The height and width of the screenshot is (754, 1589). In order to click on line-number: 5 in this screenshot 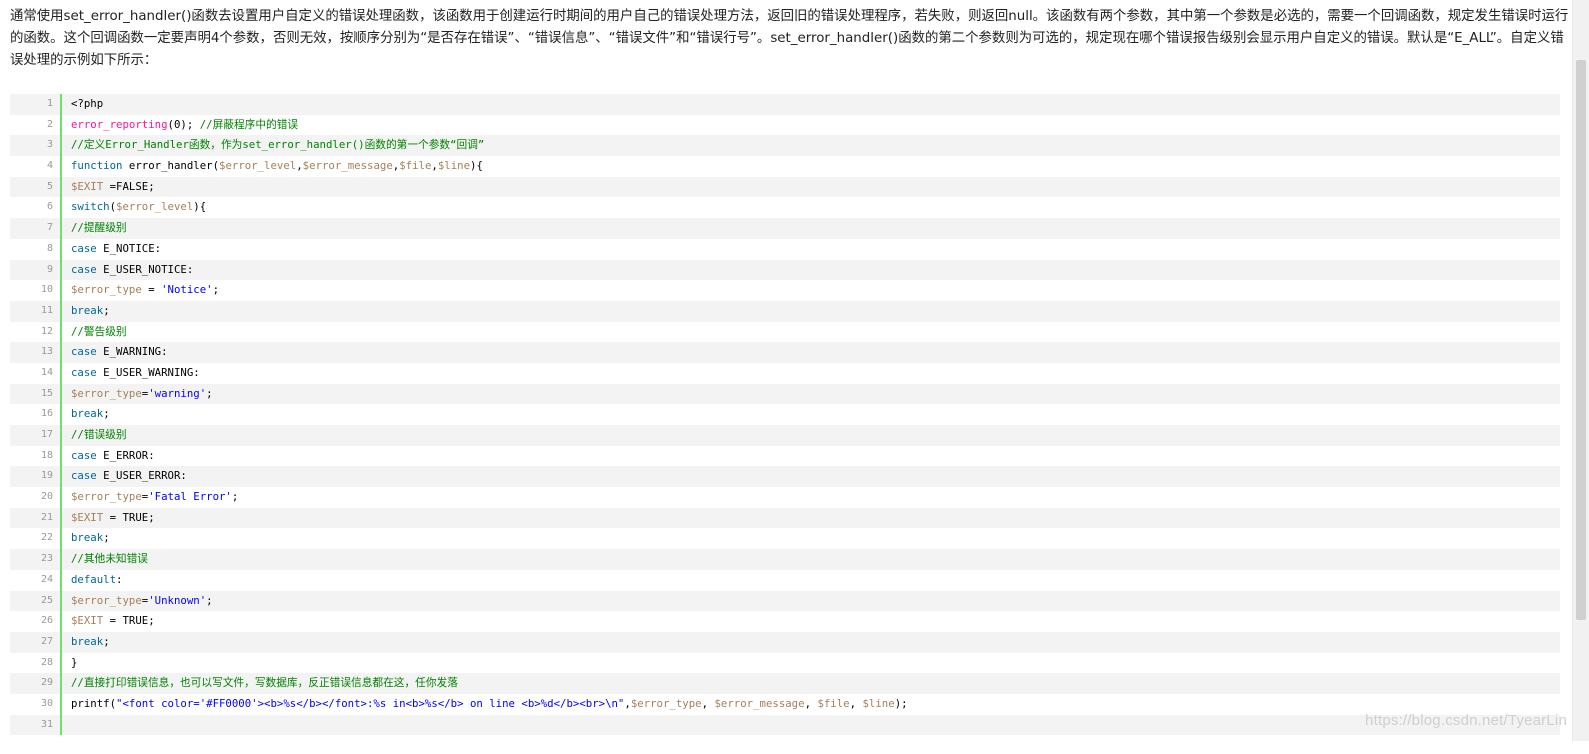, I will do `click(49, 186)`.